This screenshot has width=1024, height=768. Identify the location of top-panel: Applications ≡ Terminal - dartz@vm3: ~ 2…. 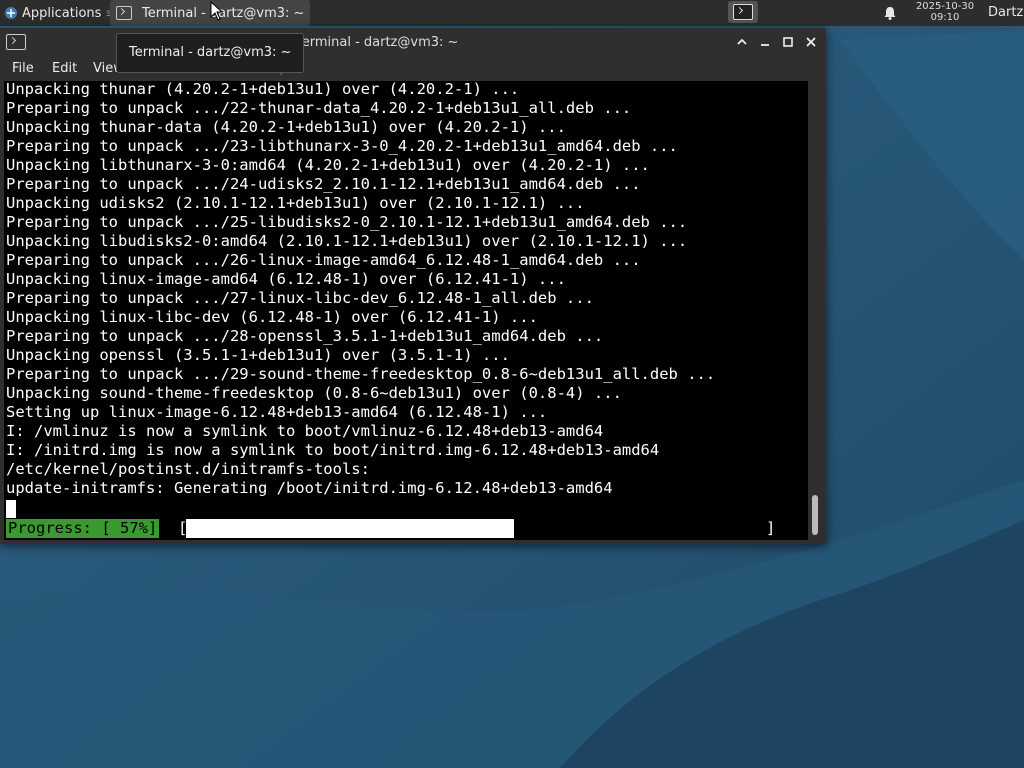
(512, 13).